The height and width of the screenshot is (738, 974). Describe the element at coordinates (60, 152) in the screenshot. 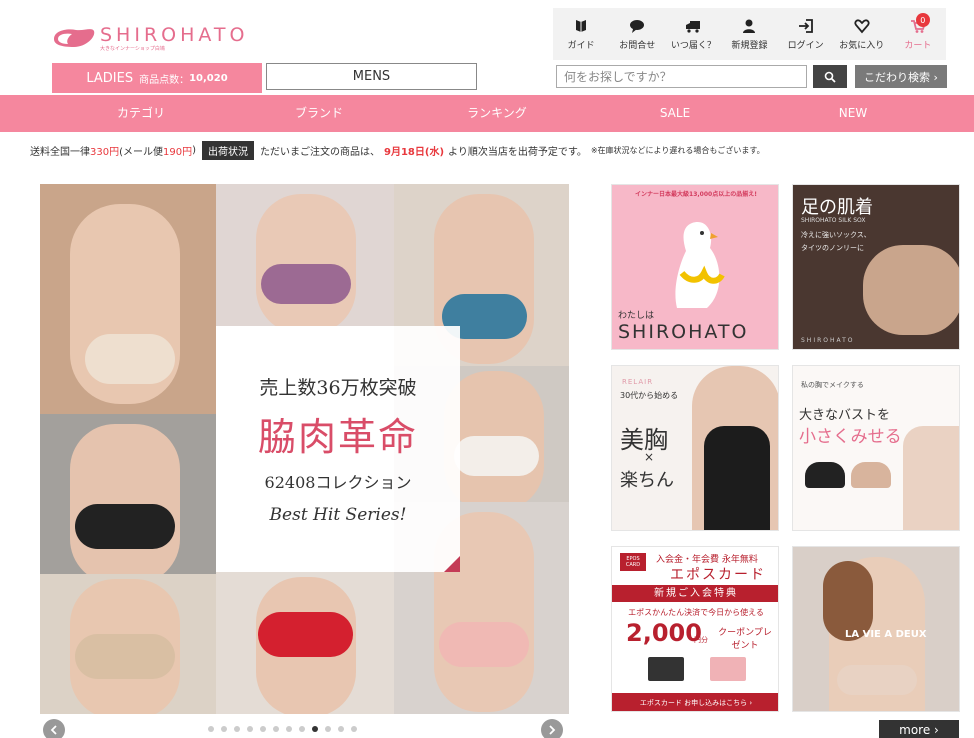

I see `notice-text-1: 送料全国一律` at that location.